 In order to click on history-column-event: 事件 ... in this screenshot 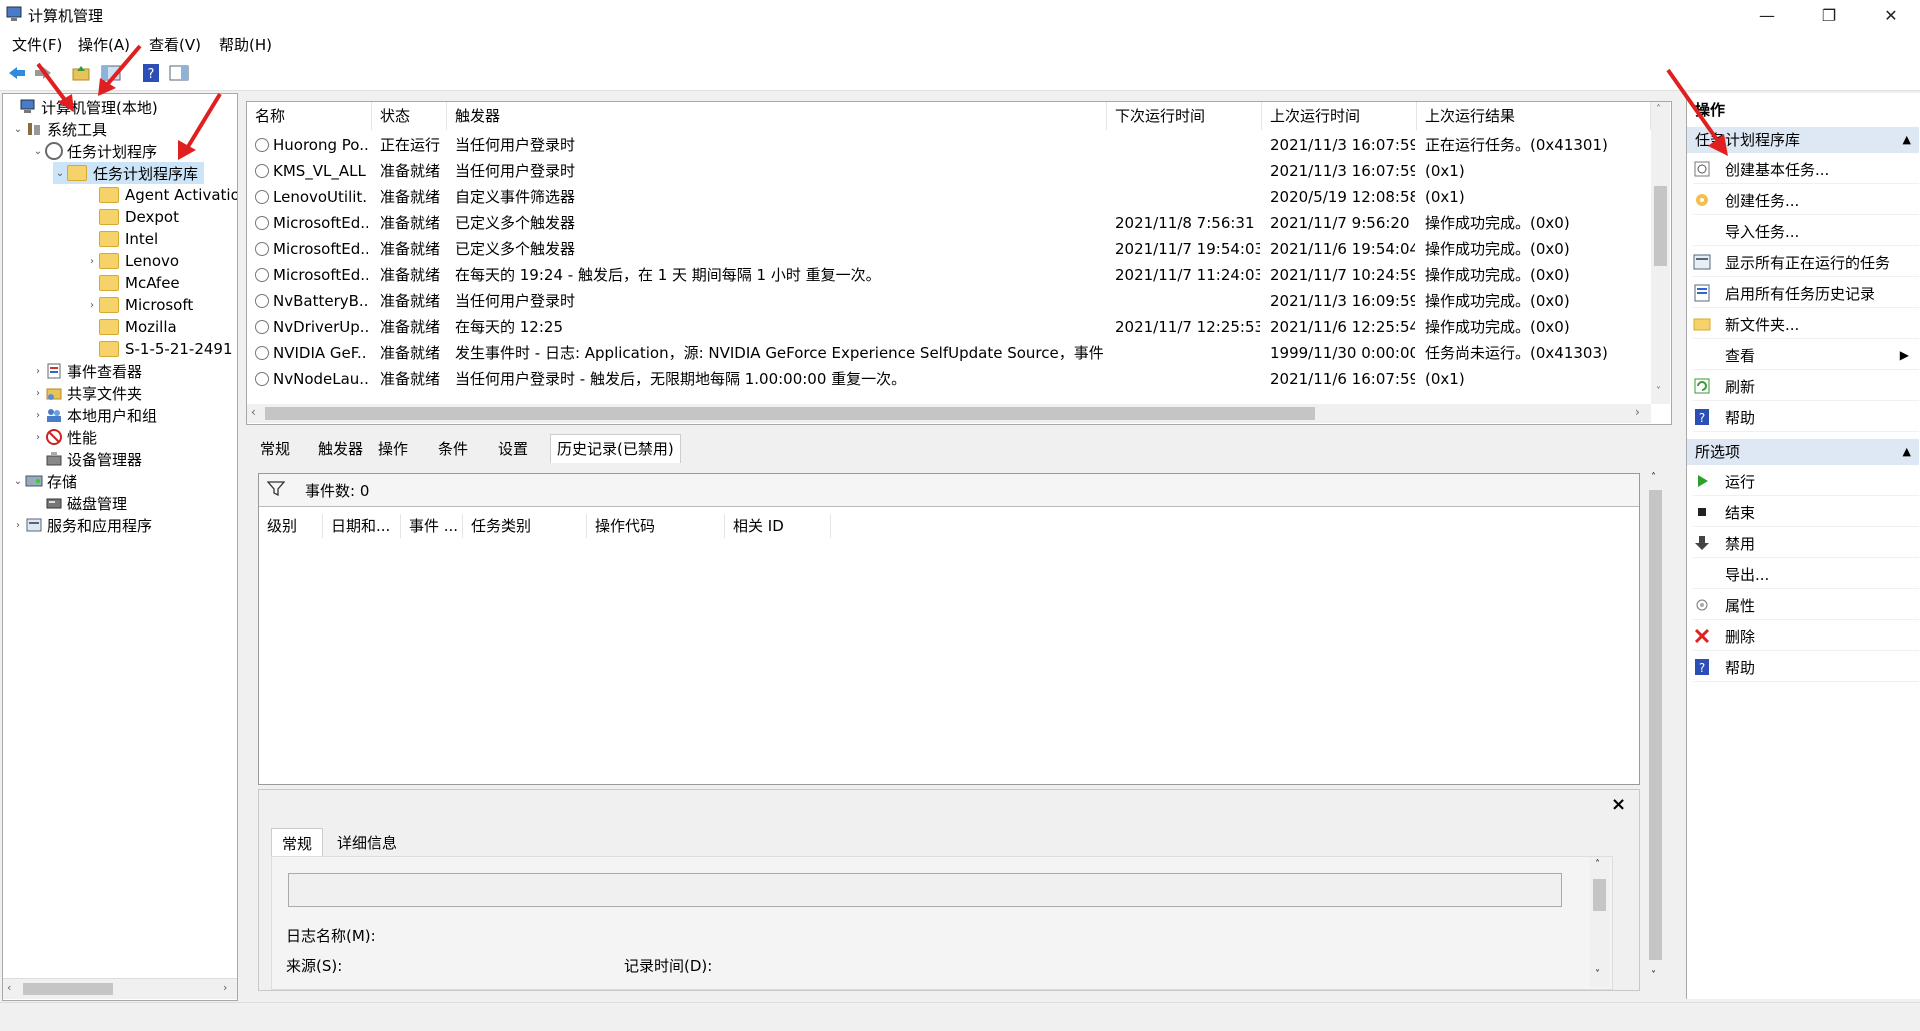, I will do `click(432, 526)`.